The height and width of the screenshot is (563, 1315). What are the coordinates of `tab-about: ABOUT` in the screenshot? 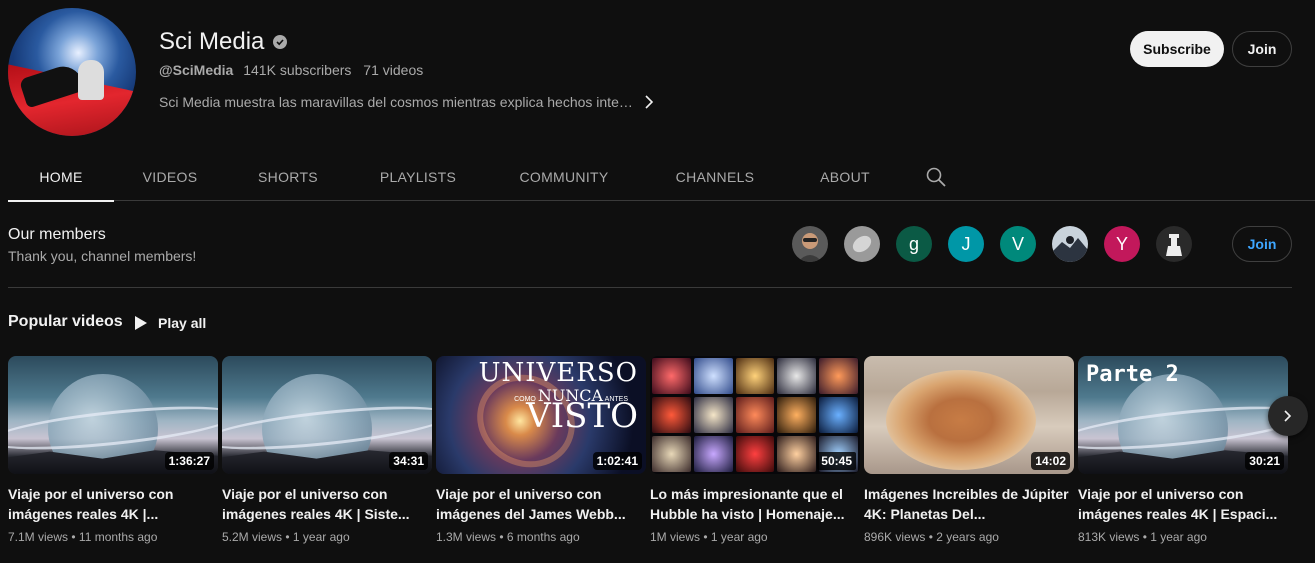 It's located at (845, 176).